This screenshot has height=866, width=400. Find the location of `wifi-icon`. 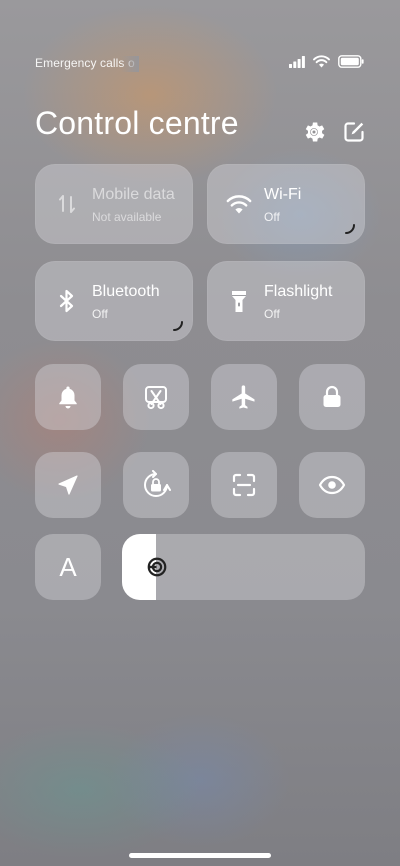

wifi-icon is located at coordinates (239, 204).